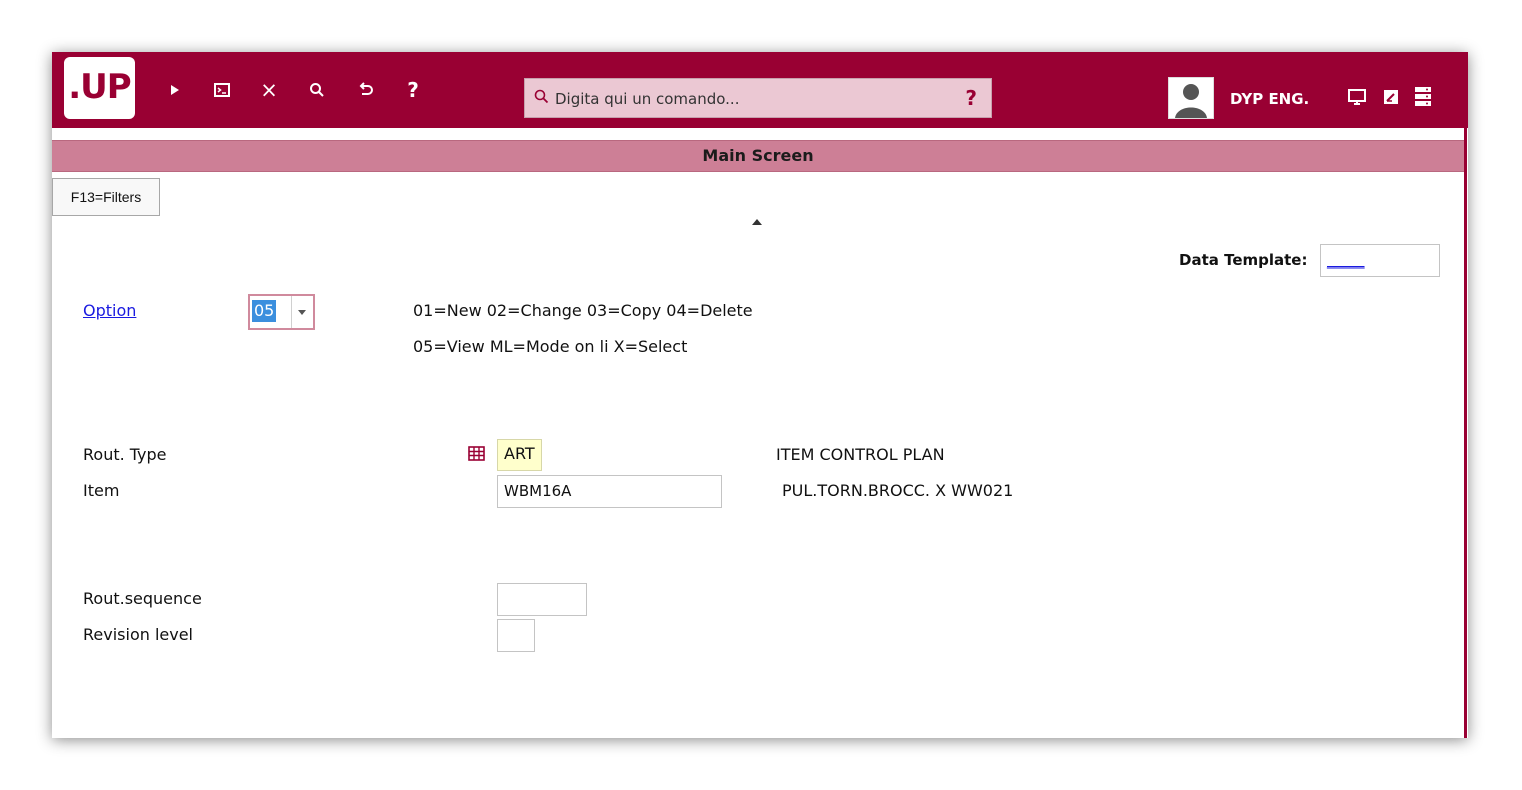 The width and height of the screenshot is (1522, 790). What do you see at coordinates (125, 454) in the screenshot?
I see `rout-type-label: Rout. Type` at bounding box center [125, 454].